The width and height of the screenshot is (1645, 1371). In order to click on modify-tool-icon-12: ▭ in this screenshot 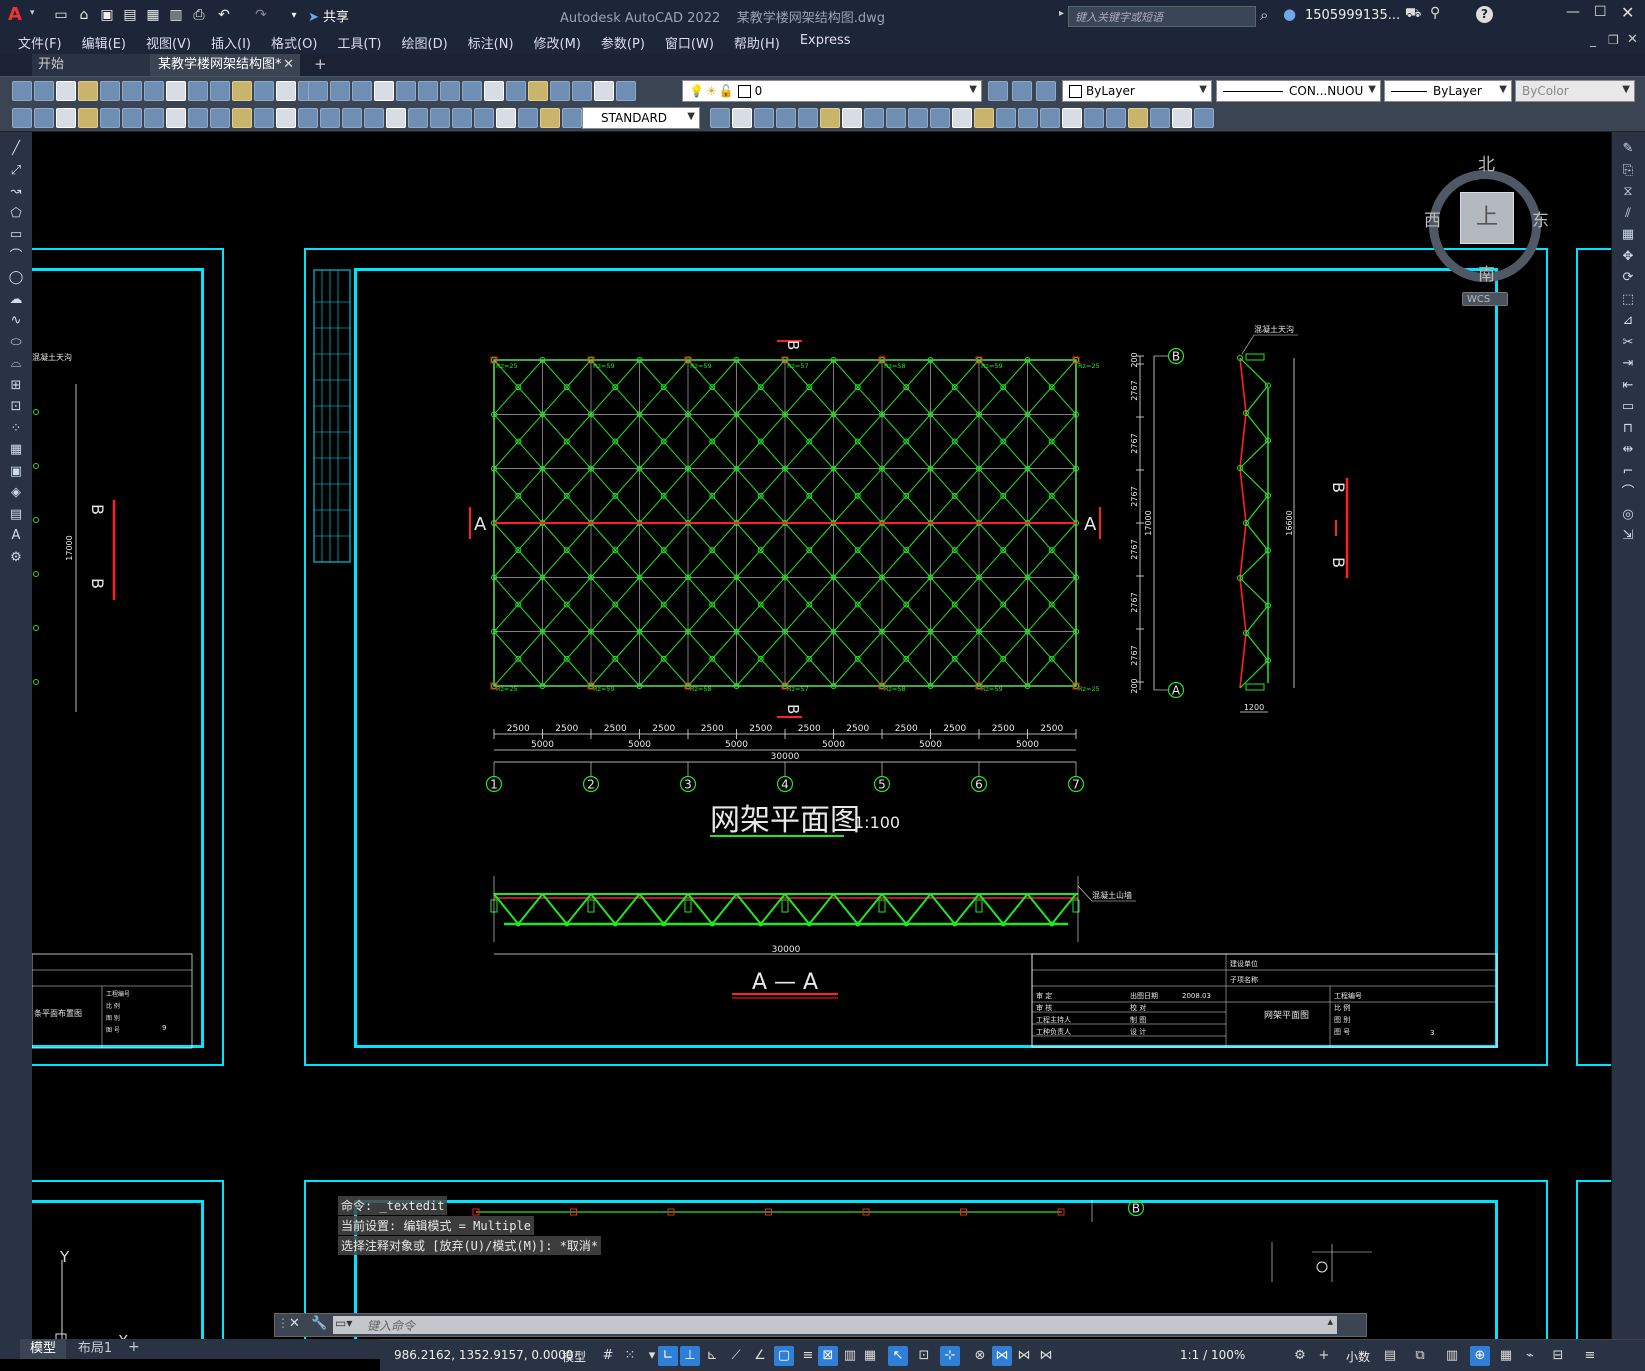, I will do `click(1628, 407)`.